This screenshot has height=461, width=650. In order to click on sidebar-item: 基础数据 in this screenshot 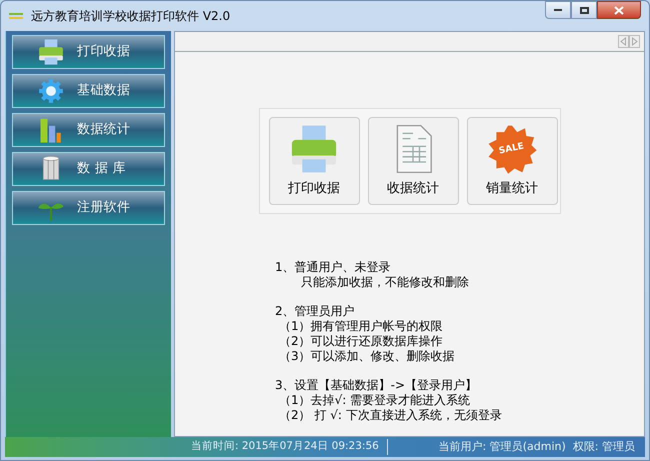, I will do `click(88, 91)`.